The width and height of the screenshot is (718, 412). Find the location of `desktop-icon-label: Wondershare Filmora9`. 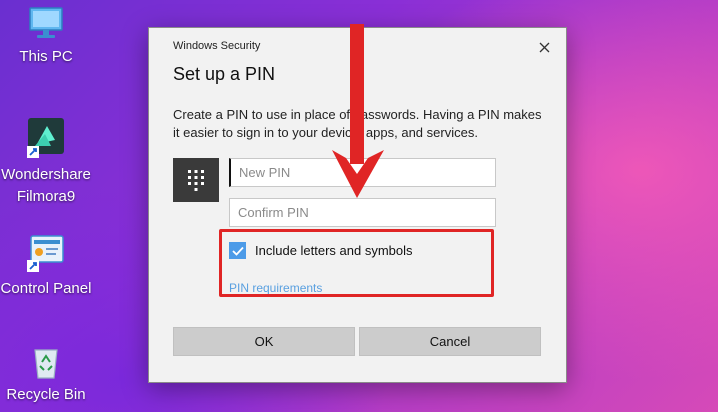

desktop-icon-label: Wondershare Filmora9 is located at coordinates (46, 185).